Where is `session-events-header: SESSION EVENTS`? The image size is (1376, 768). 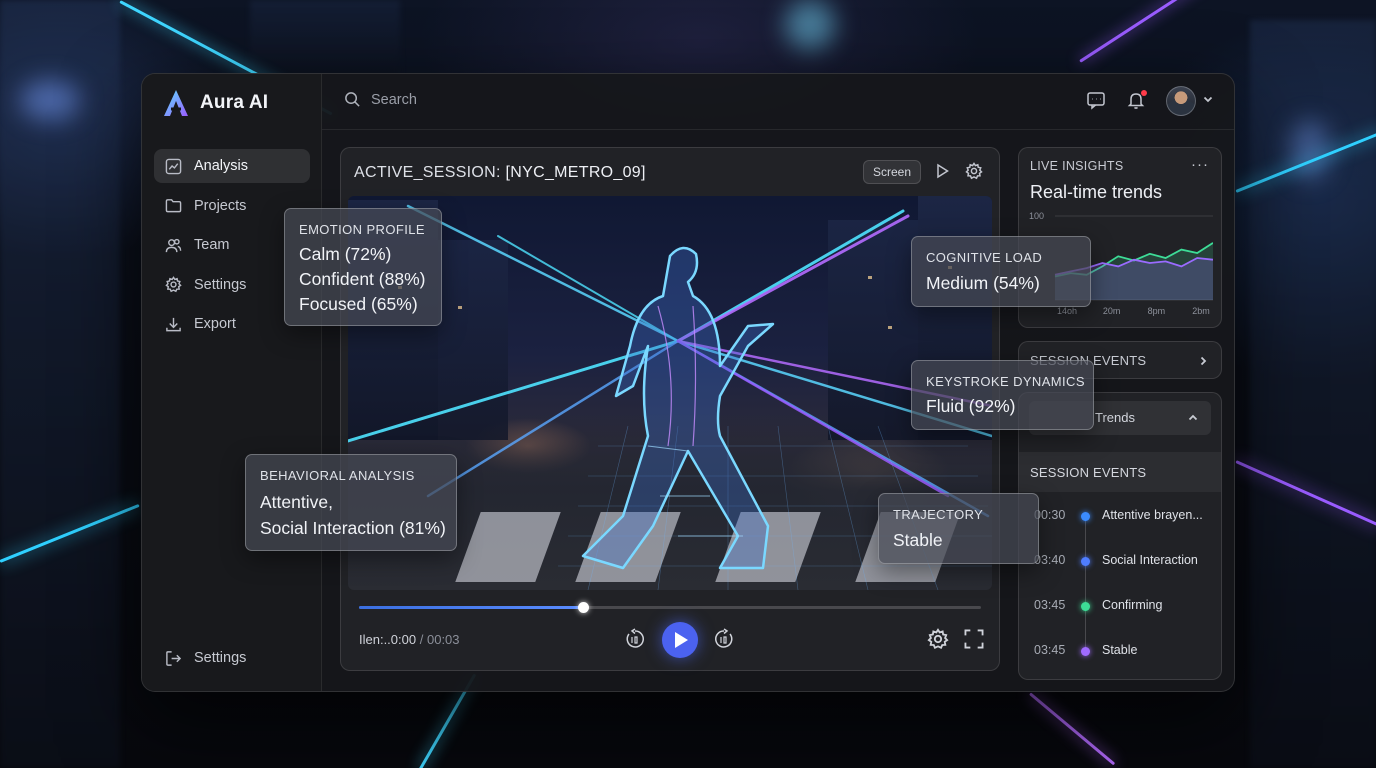
session-events-header: SESSION EVENTS is located at coordinates (1120, 472).